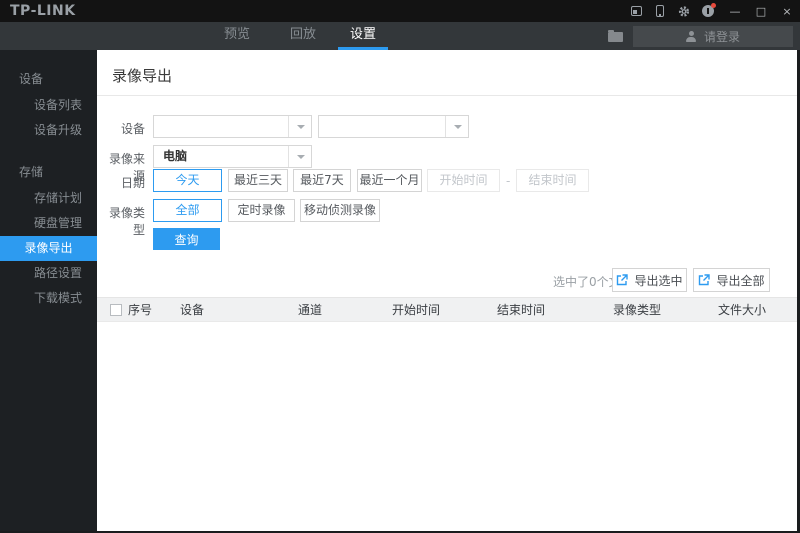  I want to click on folder-icon, so click(615, 36).